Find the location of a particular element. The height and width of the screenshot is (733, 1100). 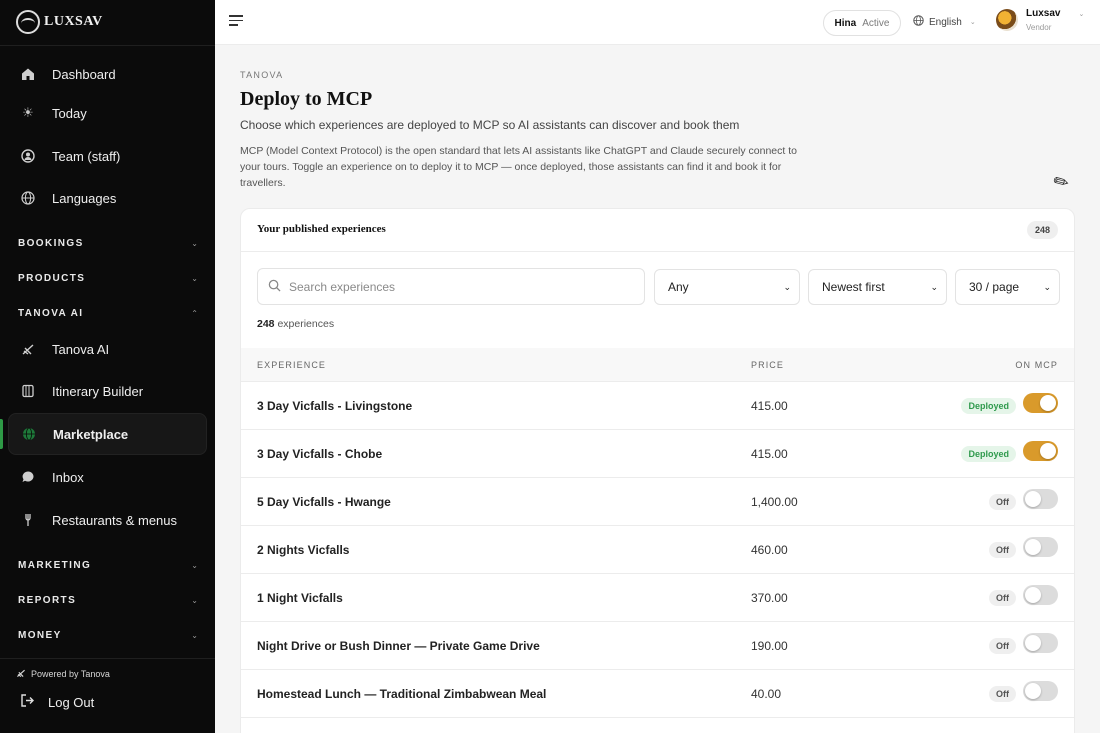

section-label: MONEY is located at coordinates (40, 635).